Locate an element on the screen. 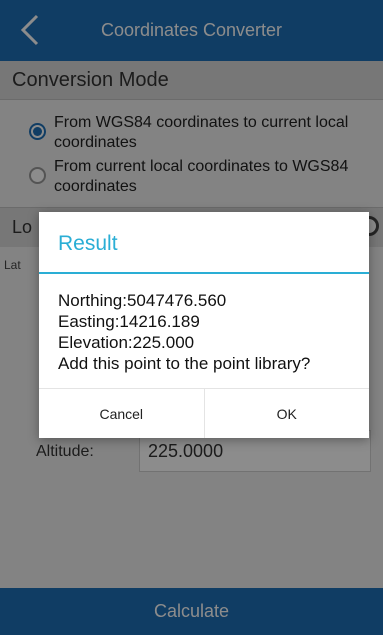 Image resolution: width=383 pixels, height=635 pixels. dialog-button-bar: Cancel OK is located at coordinates (204, 413).